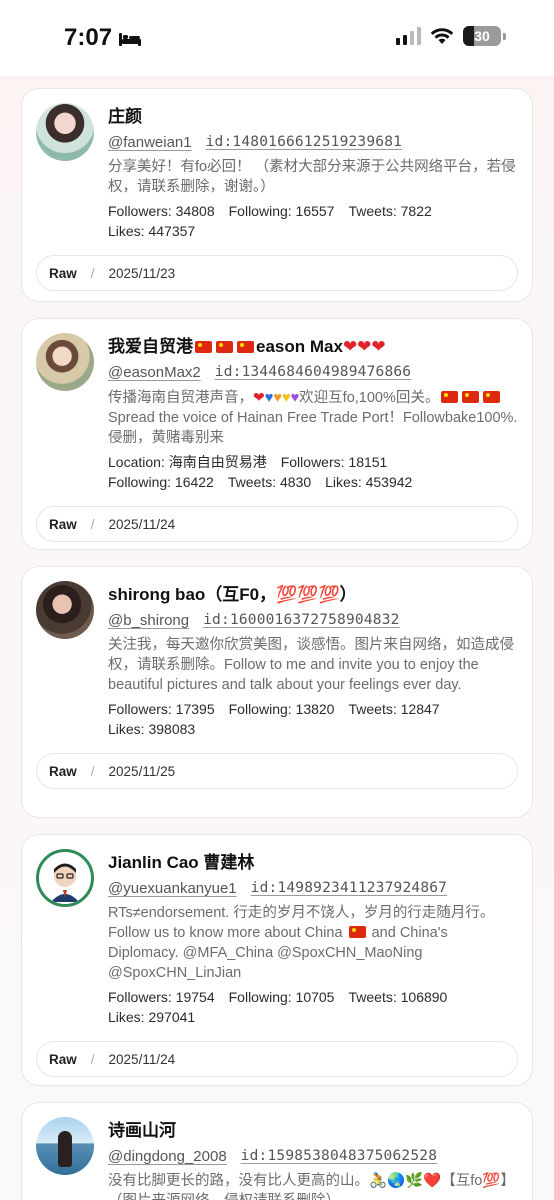 The image size is (554, 1200). What do you see at coordinates (172, 888) in the screenshot?
I see `handle-link: @yuexuankanyue1` at bounding box center [172, 888].